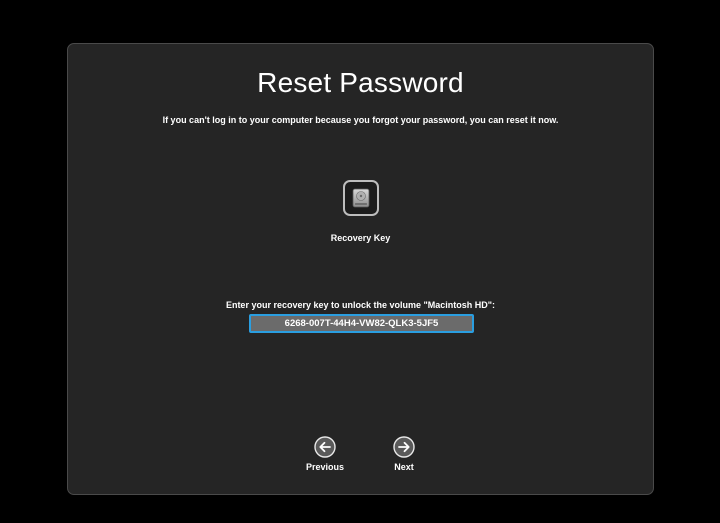  I want to click on next-button: Next, so click(404, 456).